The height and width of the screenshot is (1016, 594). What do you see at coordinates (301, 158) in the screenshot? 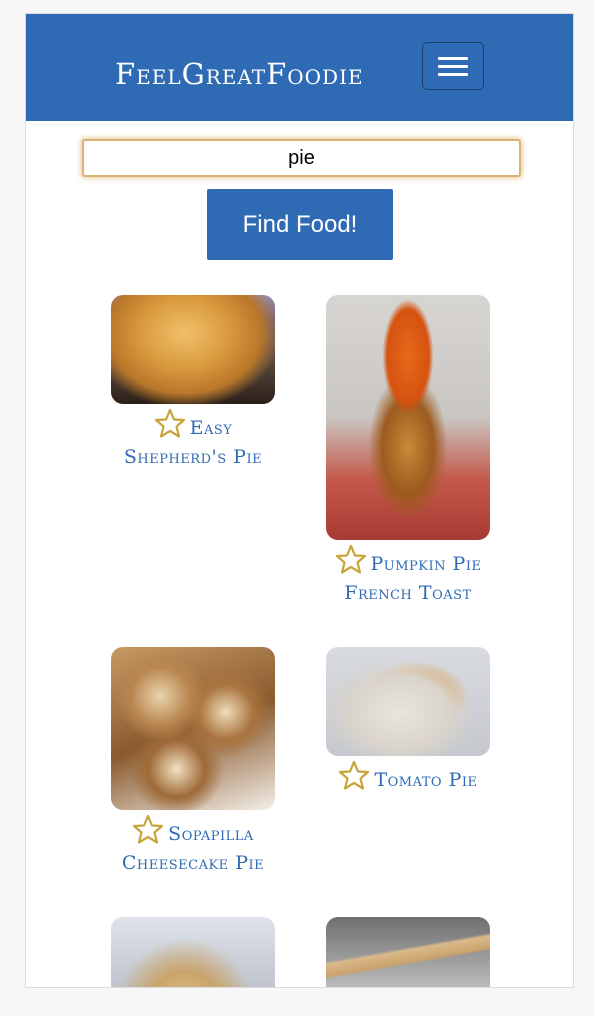
I see `search-input` at bounding box center [301, 158].